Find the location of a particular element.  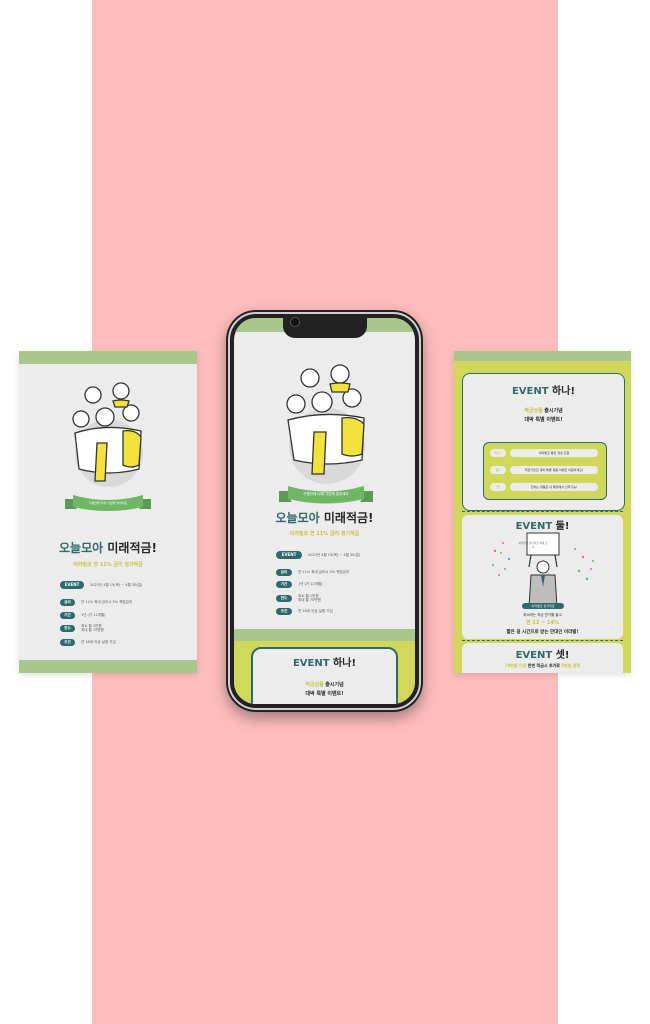

event2-rate: 연 12 ~ 14% is located at coordinates (542, 623).